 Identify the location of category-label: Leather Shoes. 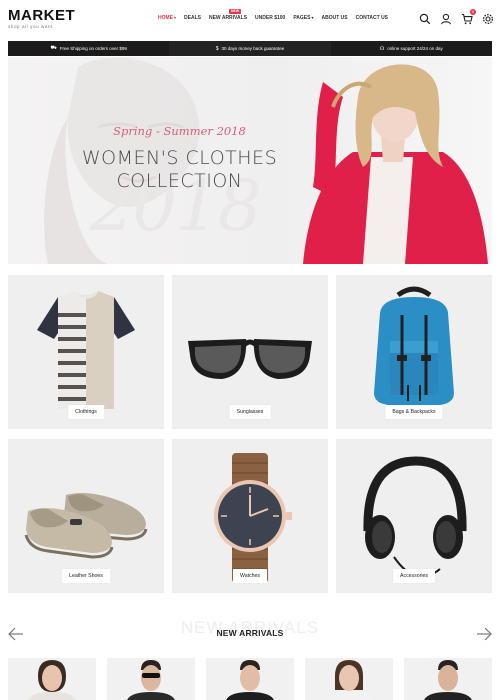
(86, 576).